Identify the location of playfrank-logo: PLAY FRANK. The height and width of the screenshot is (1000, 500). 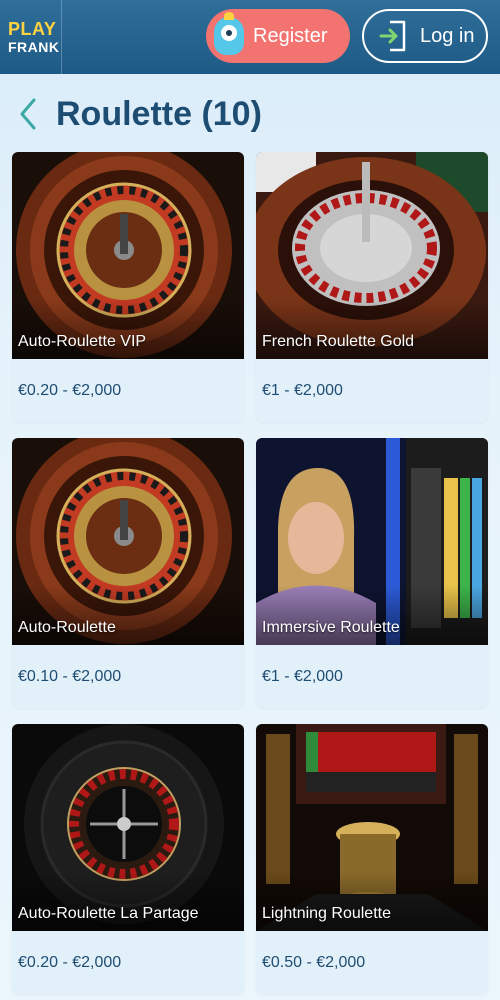
(31, 37).